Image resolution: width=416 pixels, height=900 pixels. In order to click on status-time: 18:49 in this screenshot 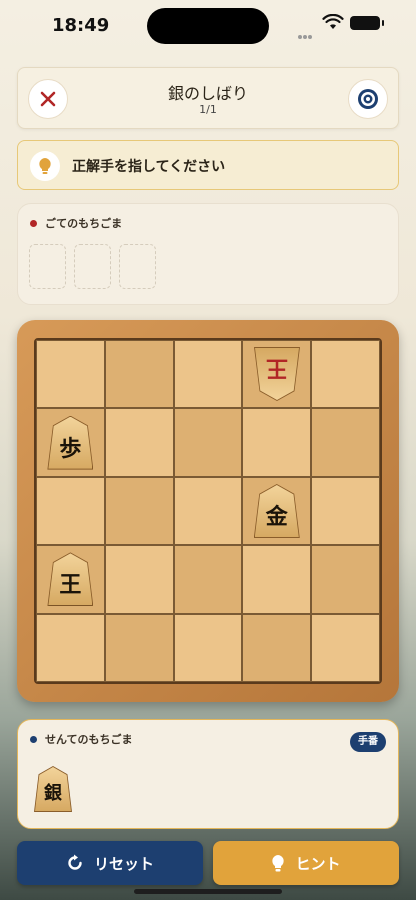, I will do `click(81, 25)`.